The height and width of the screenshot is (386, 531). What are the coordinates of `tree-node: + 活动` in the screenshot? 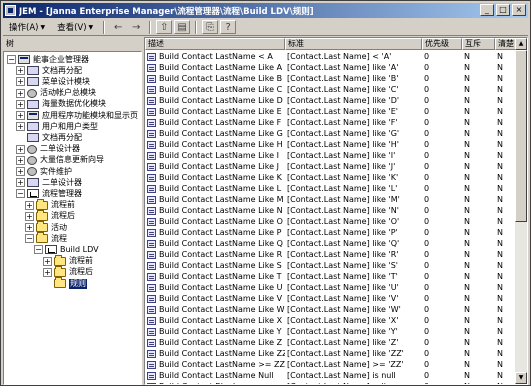 It's located at (46, 227).